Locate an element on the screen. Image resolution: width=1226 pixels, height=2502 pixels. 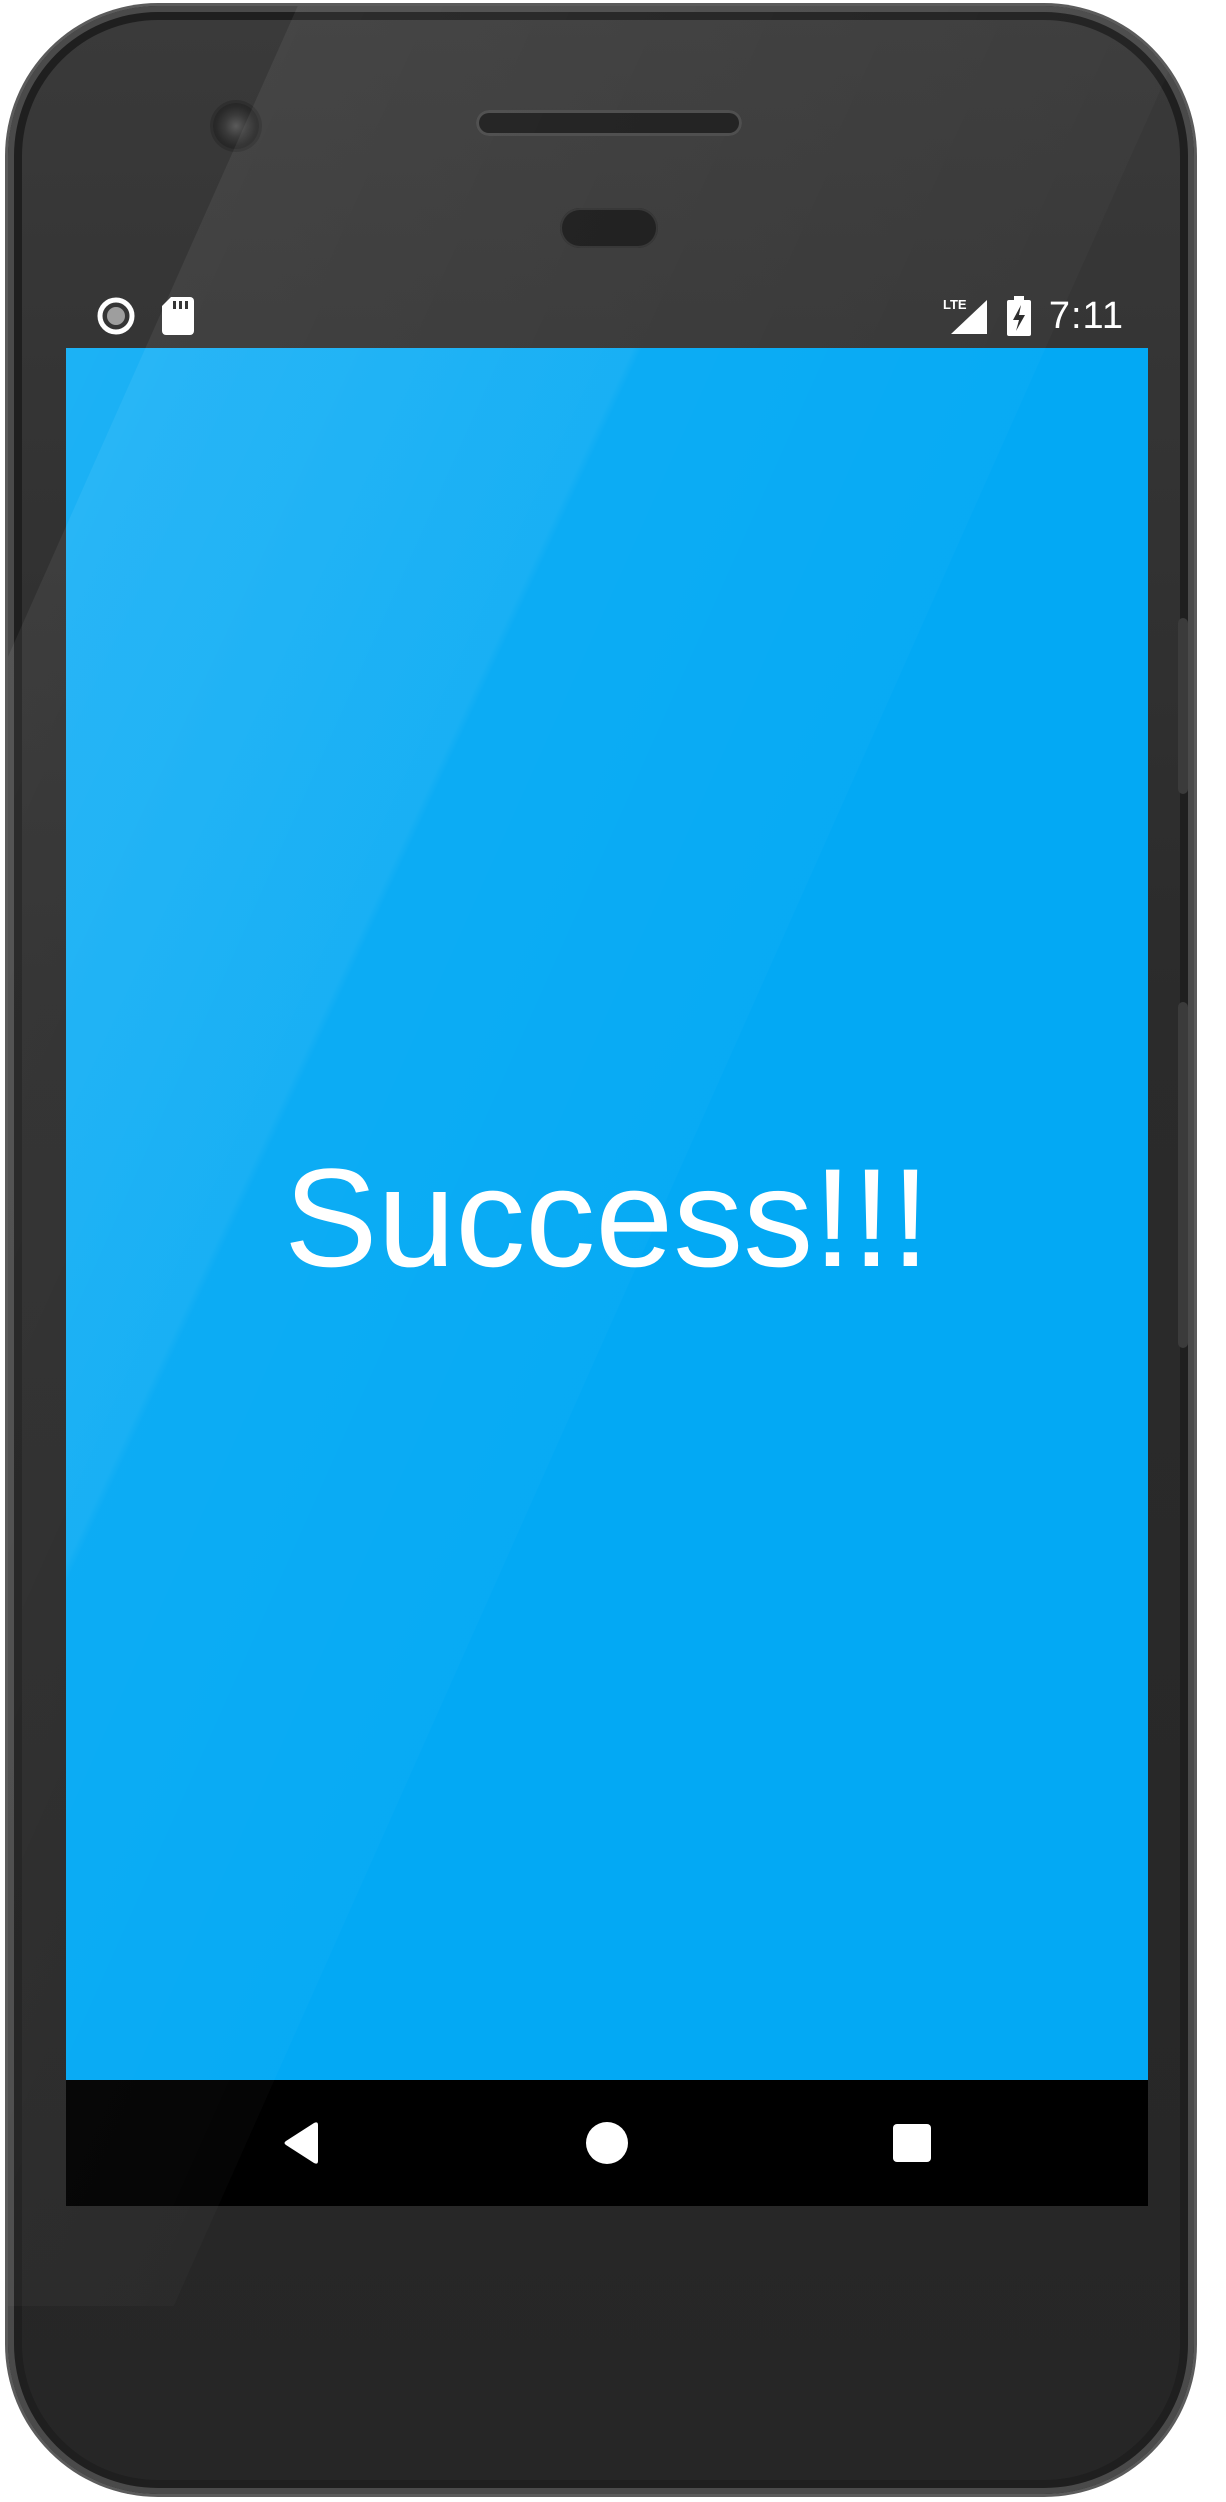
earpiece-speaker is located at coordinates (609, 123).